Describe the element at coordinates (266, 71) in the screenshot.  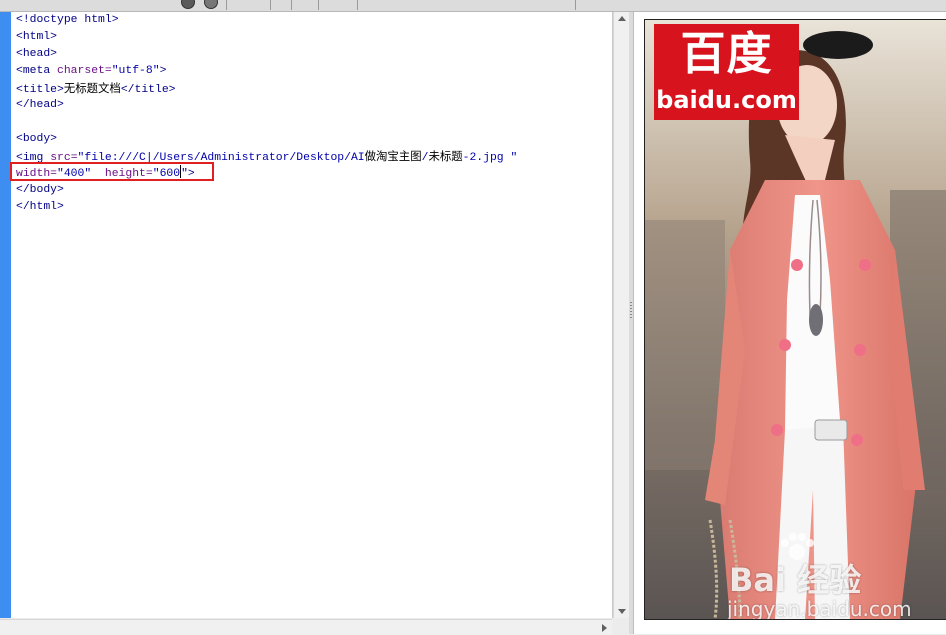
I see `code-line: <meta charset="utf-8">` at that location.